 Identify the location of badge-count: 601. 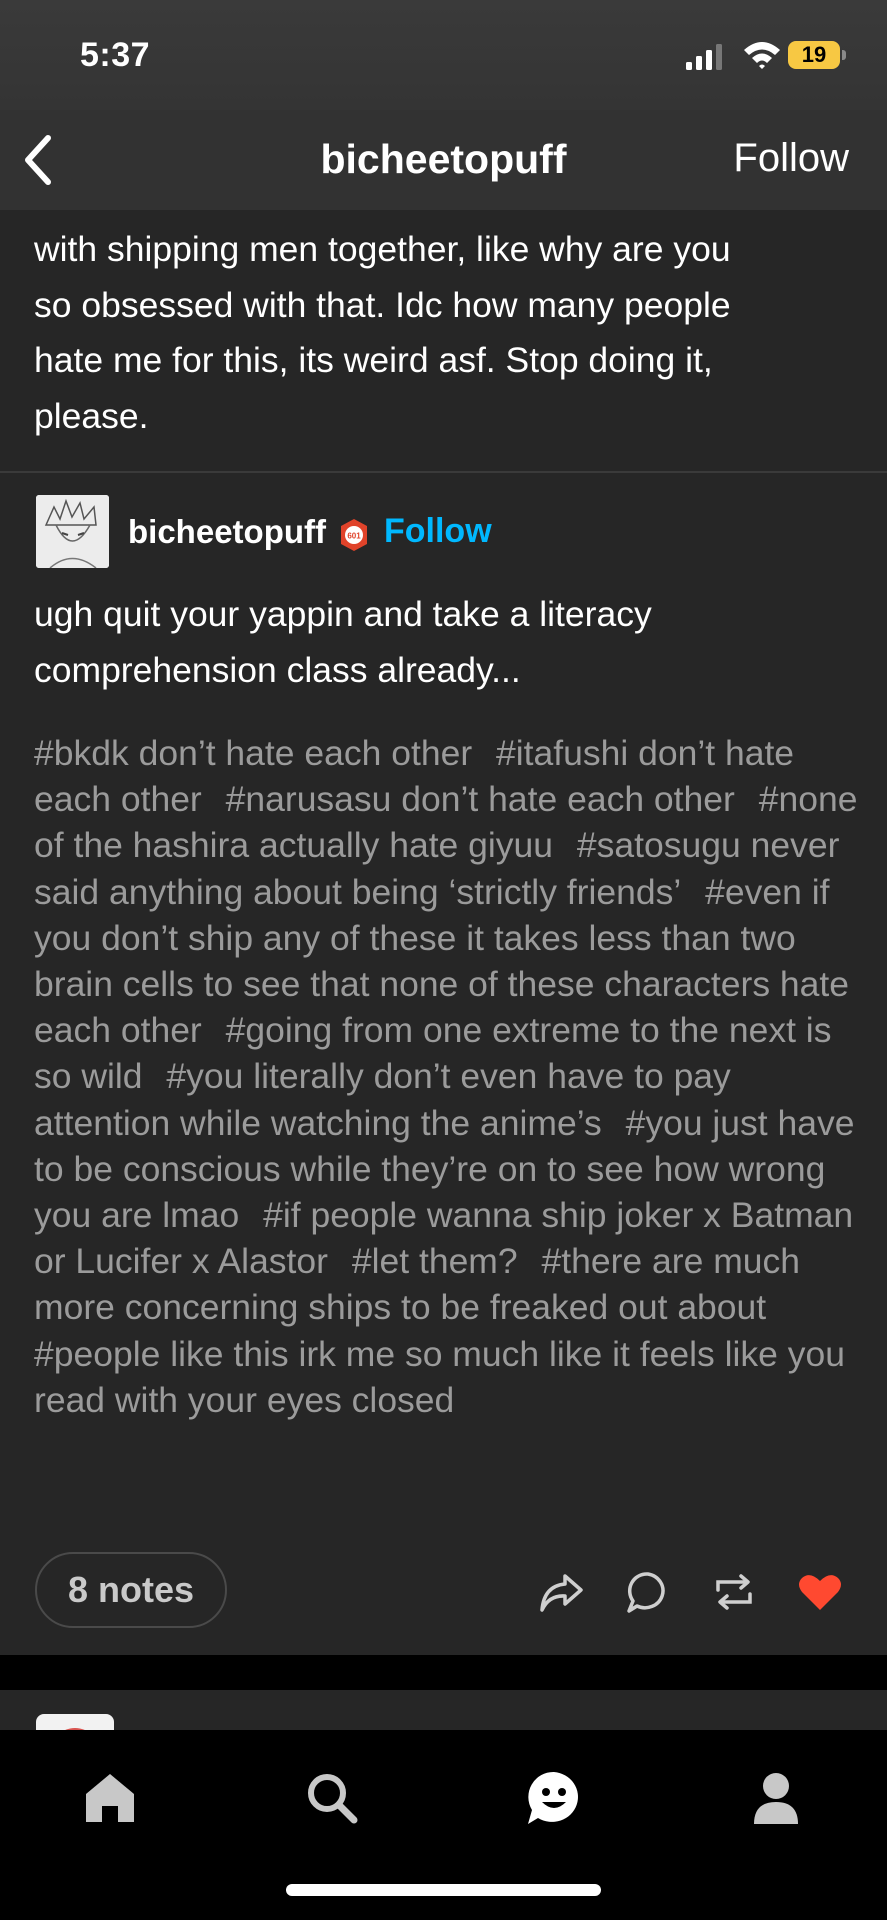
(354, 536).